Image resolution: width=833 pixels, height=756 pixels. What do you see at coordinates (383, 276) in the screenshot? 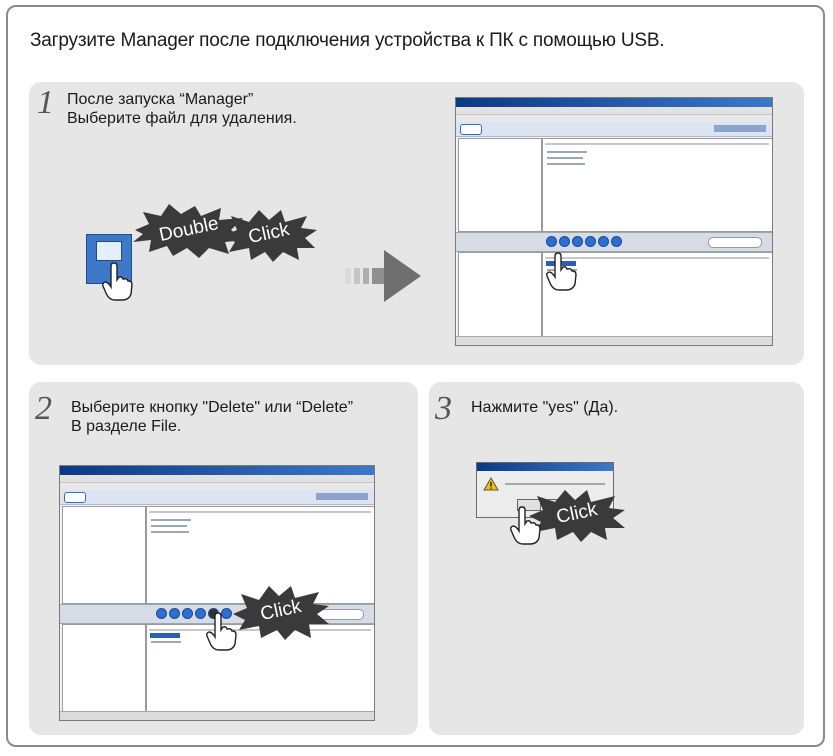
I see `next-step-arrow-icon` at bounding box center [383, 276].